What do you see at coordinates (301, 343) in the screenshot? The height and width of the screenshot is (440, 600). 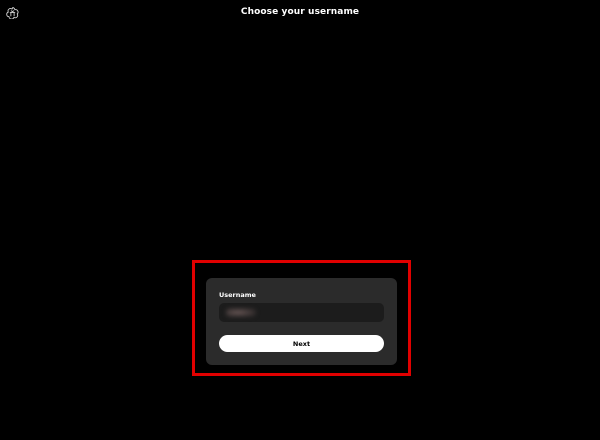 I see `next-button: Next` at bounding box center [301, 343].